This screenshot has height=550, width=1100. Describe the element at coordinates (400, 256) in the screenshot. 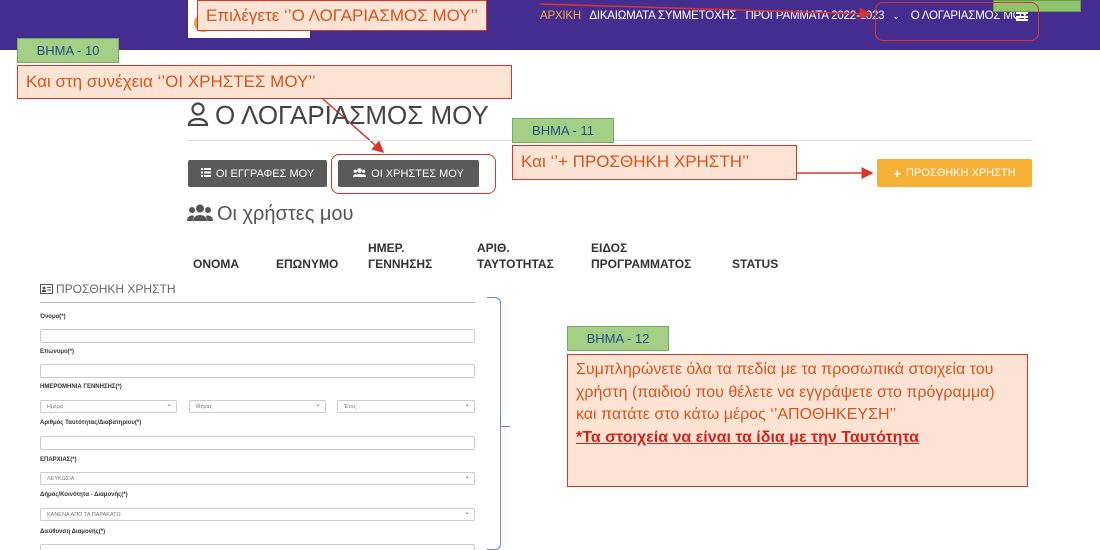

I see `column-header-birthdate: ΗΜΕΡ. ΓΕΝΝΗΣΗΣ` at that location.